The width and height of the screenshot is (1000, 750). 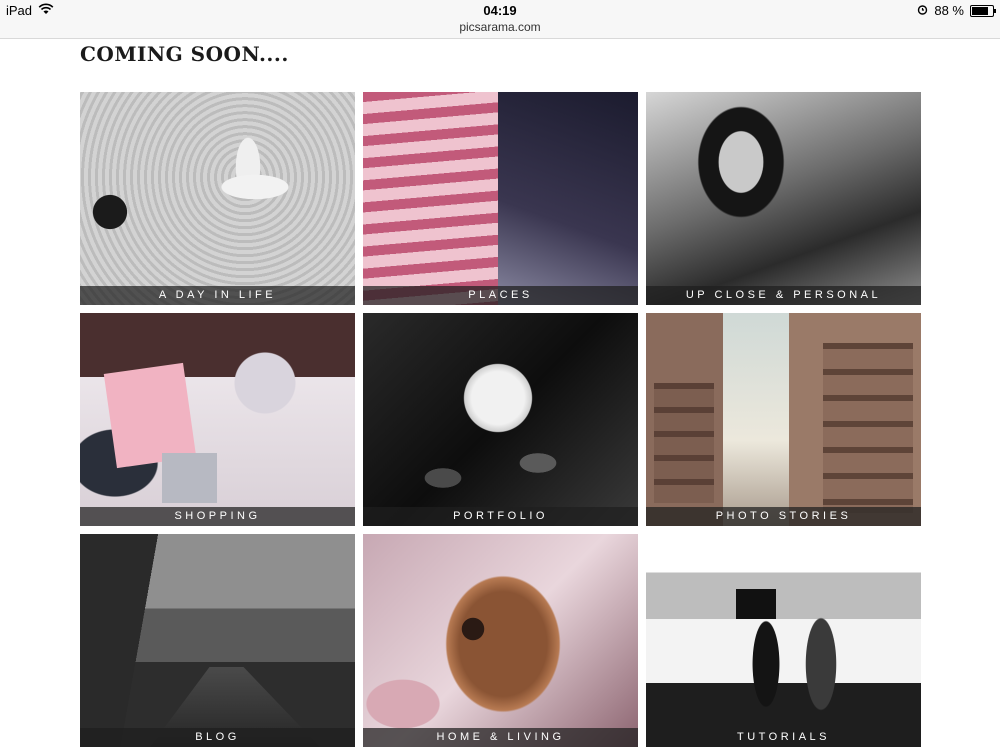 What do you see at coordinates (783, 295) in the screenshot?
I see `tile-caption: UP CLOSE & PERSONAL` at bounding box center [783, 295].